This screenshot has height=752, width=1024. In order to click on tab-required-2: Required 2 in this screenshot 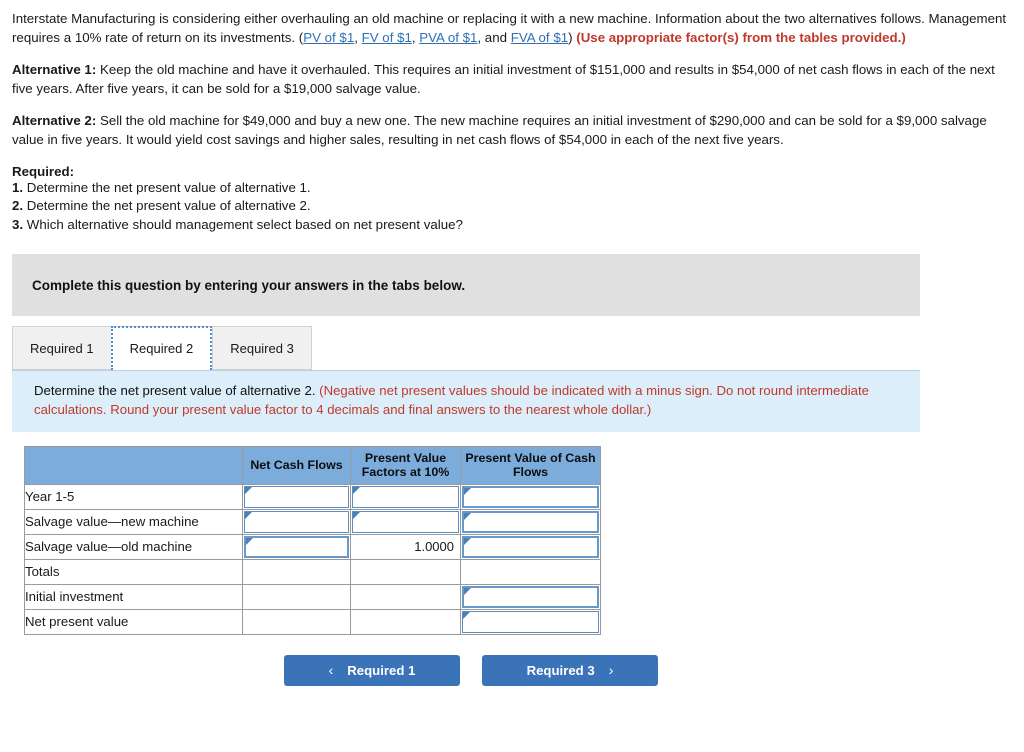, I will do `click(161, 348)`.